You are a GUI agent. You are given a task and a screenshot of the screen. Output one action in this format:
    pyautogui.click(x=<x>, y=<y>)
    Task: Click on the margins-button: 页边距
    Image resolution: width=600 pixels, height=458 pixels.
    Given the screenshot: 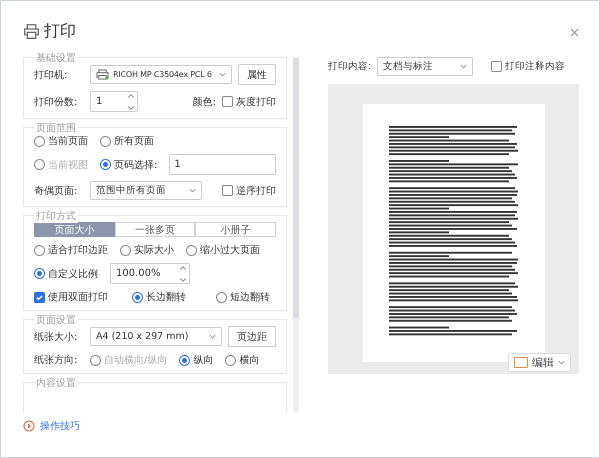 What is the action you would take?
    pyautogui.click(x=252, y=336)
    